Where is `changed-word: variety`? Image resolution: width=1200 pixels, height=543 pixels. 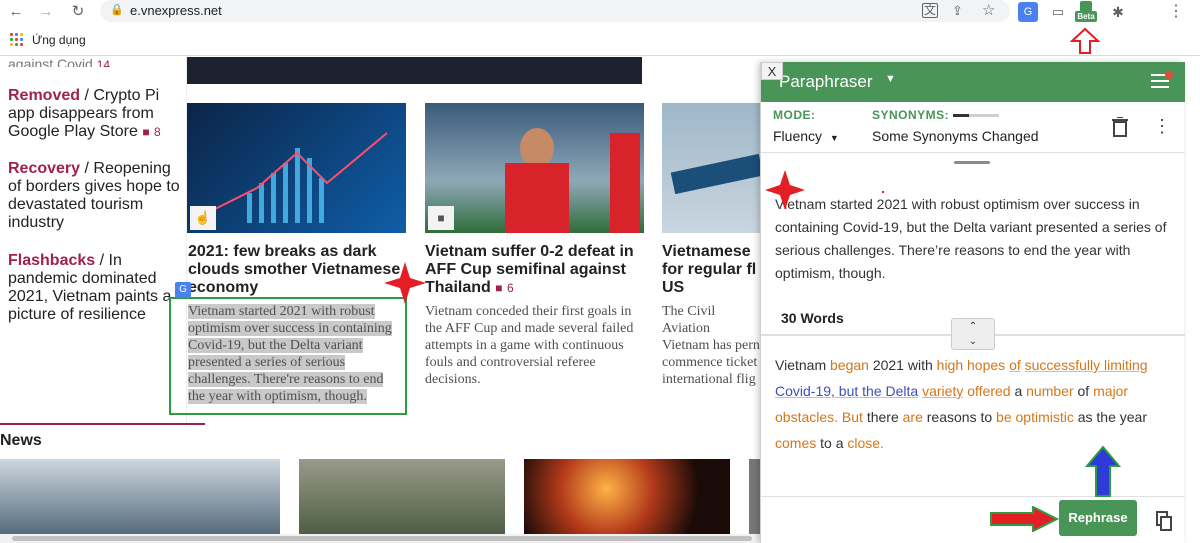 changed-word: variety is located at coordinates (942, 391).